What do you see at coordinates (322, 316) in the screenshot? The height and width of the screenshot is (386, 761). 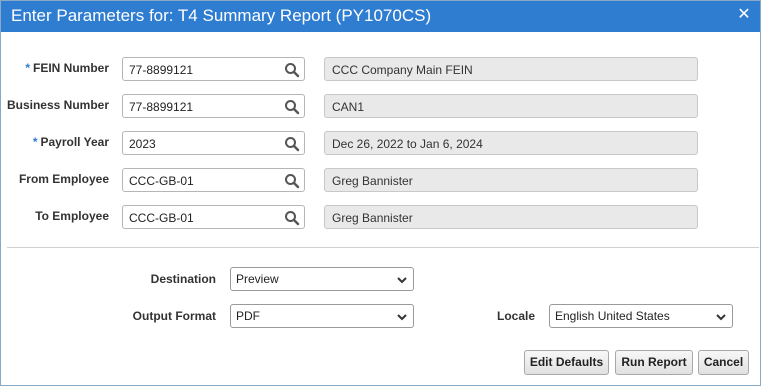 I see `output-format-select: PDF` at bounding box center [322, 316].